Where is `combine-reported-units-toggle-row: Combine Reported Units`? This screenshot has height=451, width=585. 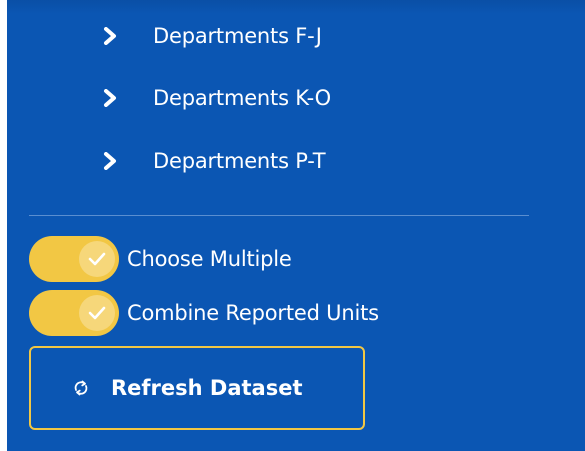 combine-reported-units-toggle-row: Combine Reported Units is located at coordinates (204, 313).